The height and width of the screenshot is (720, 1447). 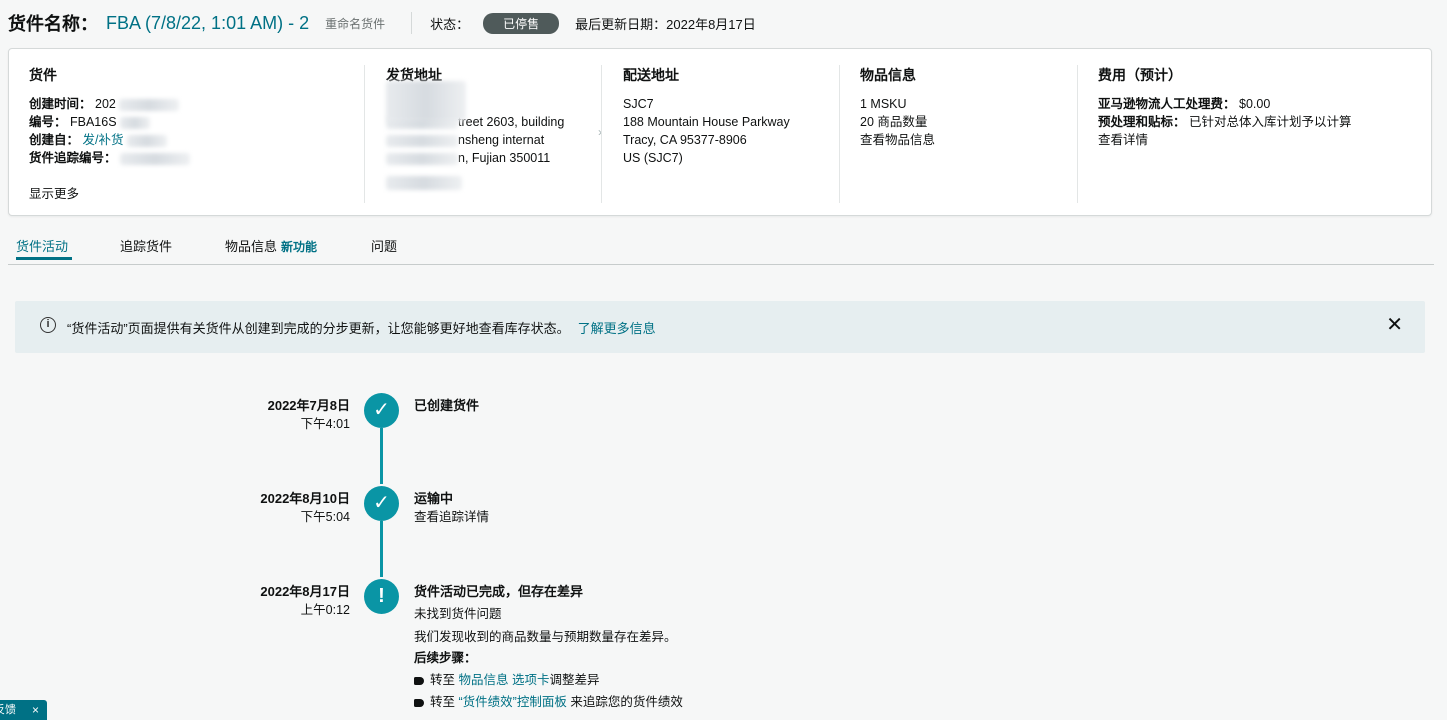 What do you see at coordinates (1167, 104) in the screenshot?
I see `labor-fee-label: 亚马逊物流人工处理费：` at bounding box center [1167, 104].